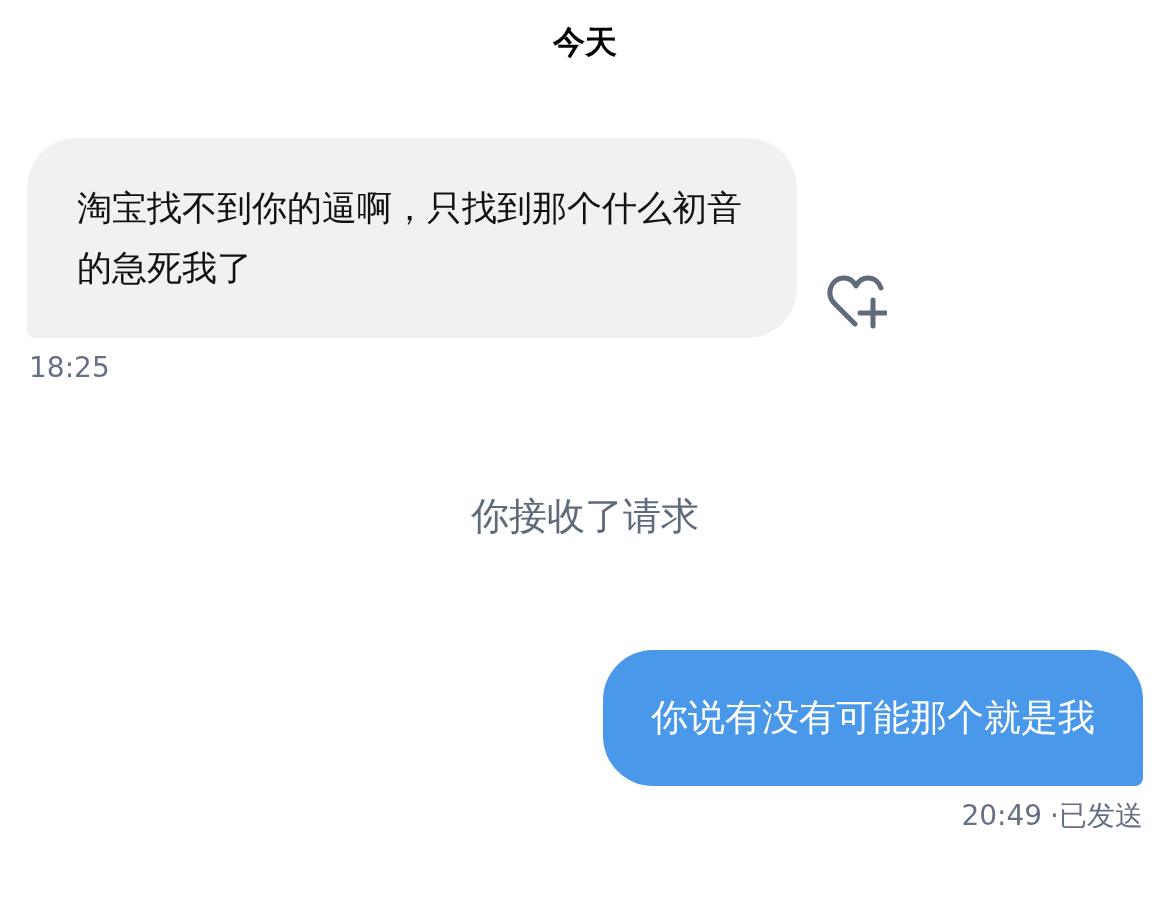  I want to click on heart-plus-icon, so click(857, 302).